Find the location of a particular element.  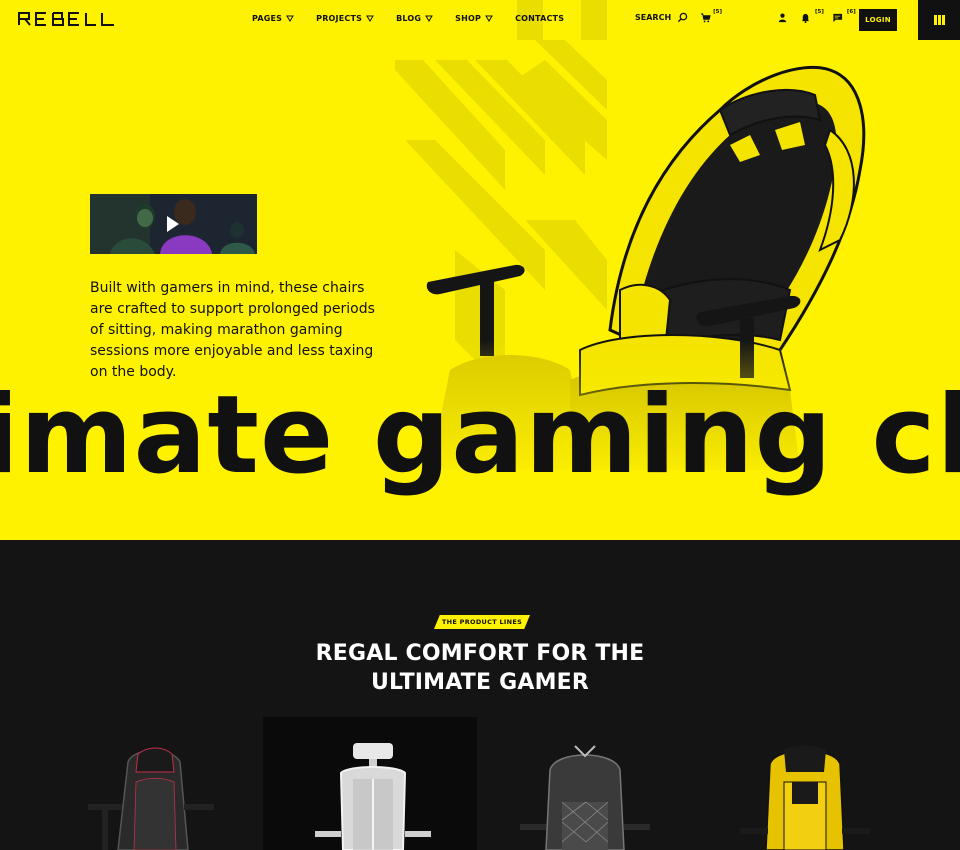

product-card-active is located at coordinates (370, 783).